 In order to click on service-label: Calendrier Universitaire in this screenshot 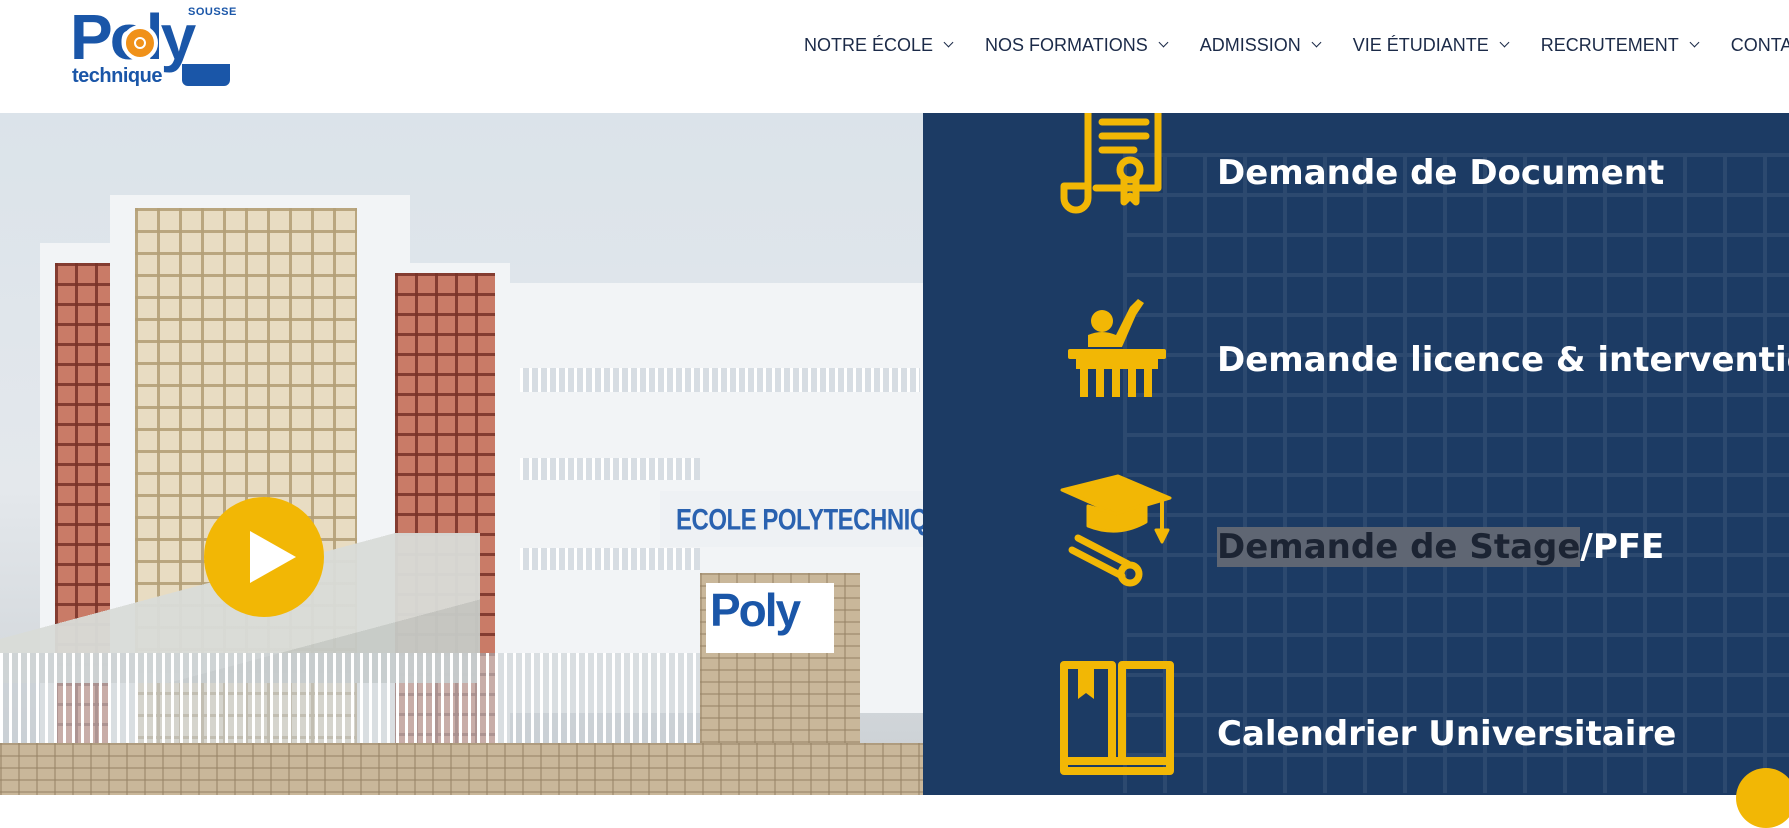, I will do `click(1446, 734)`.